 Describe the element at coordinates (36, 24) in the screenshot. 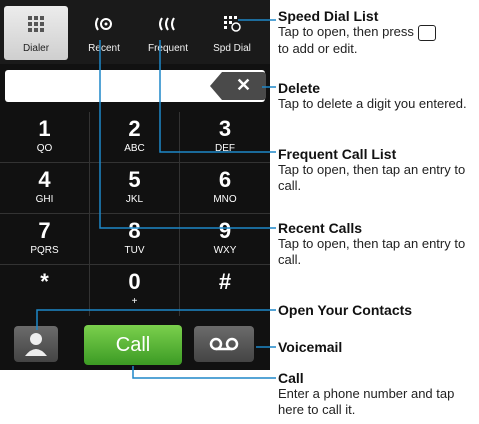

I see `dialpad-icon` at that location.